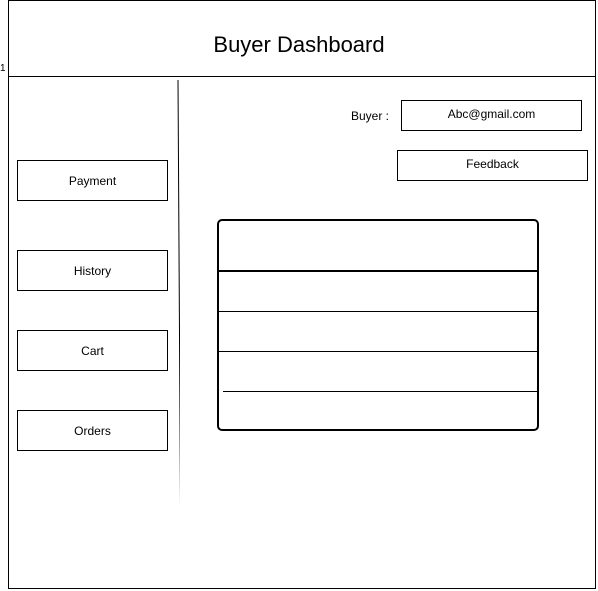 This screenshot has width=598, height=591. What do you see at coordinates (92, 350) in the screenshot?
I see `cart-button: Cart` at bounding box center [92, 350].